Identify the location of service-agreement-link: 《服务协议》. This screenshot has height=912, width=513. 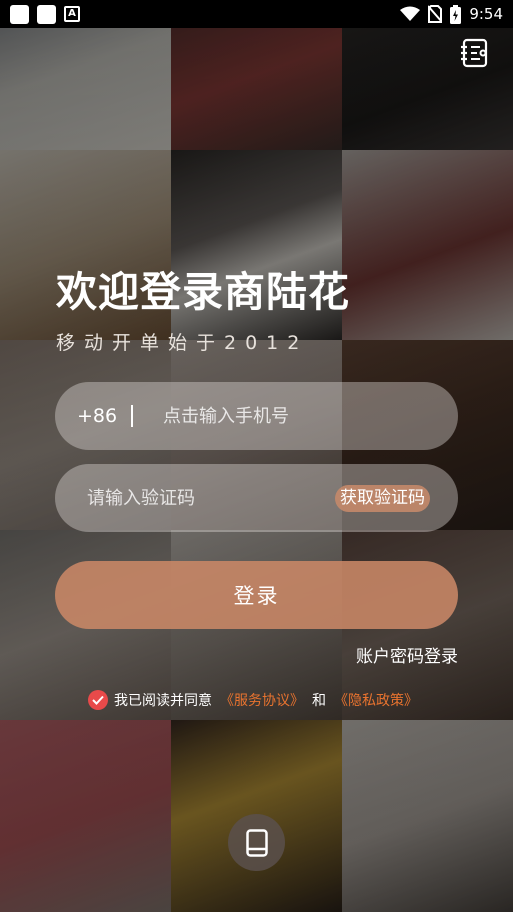
(262, 700).